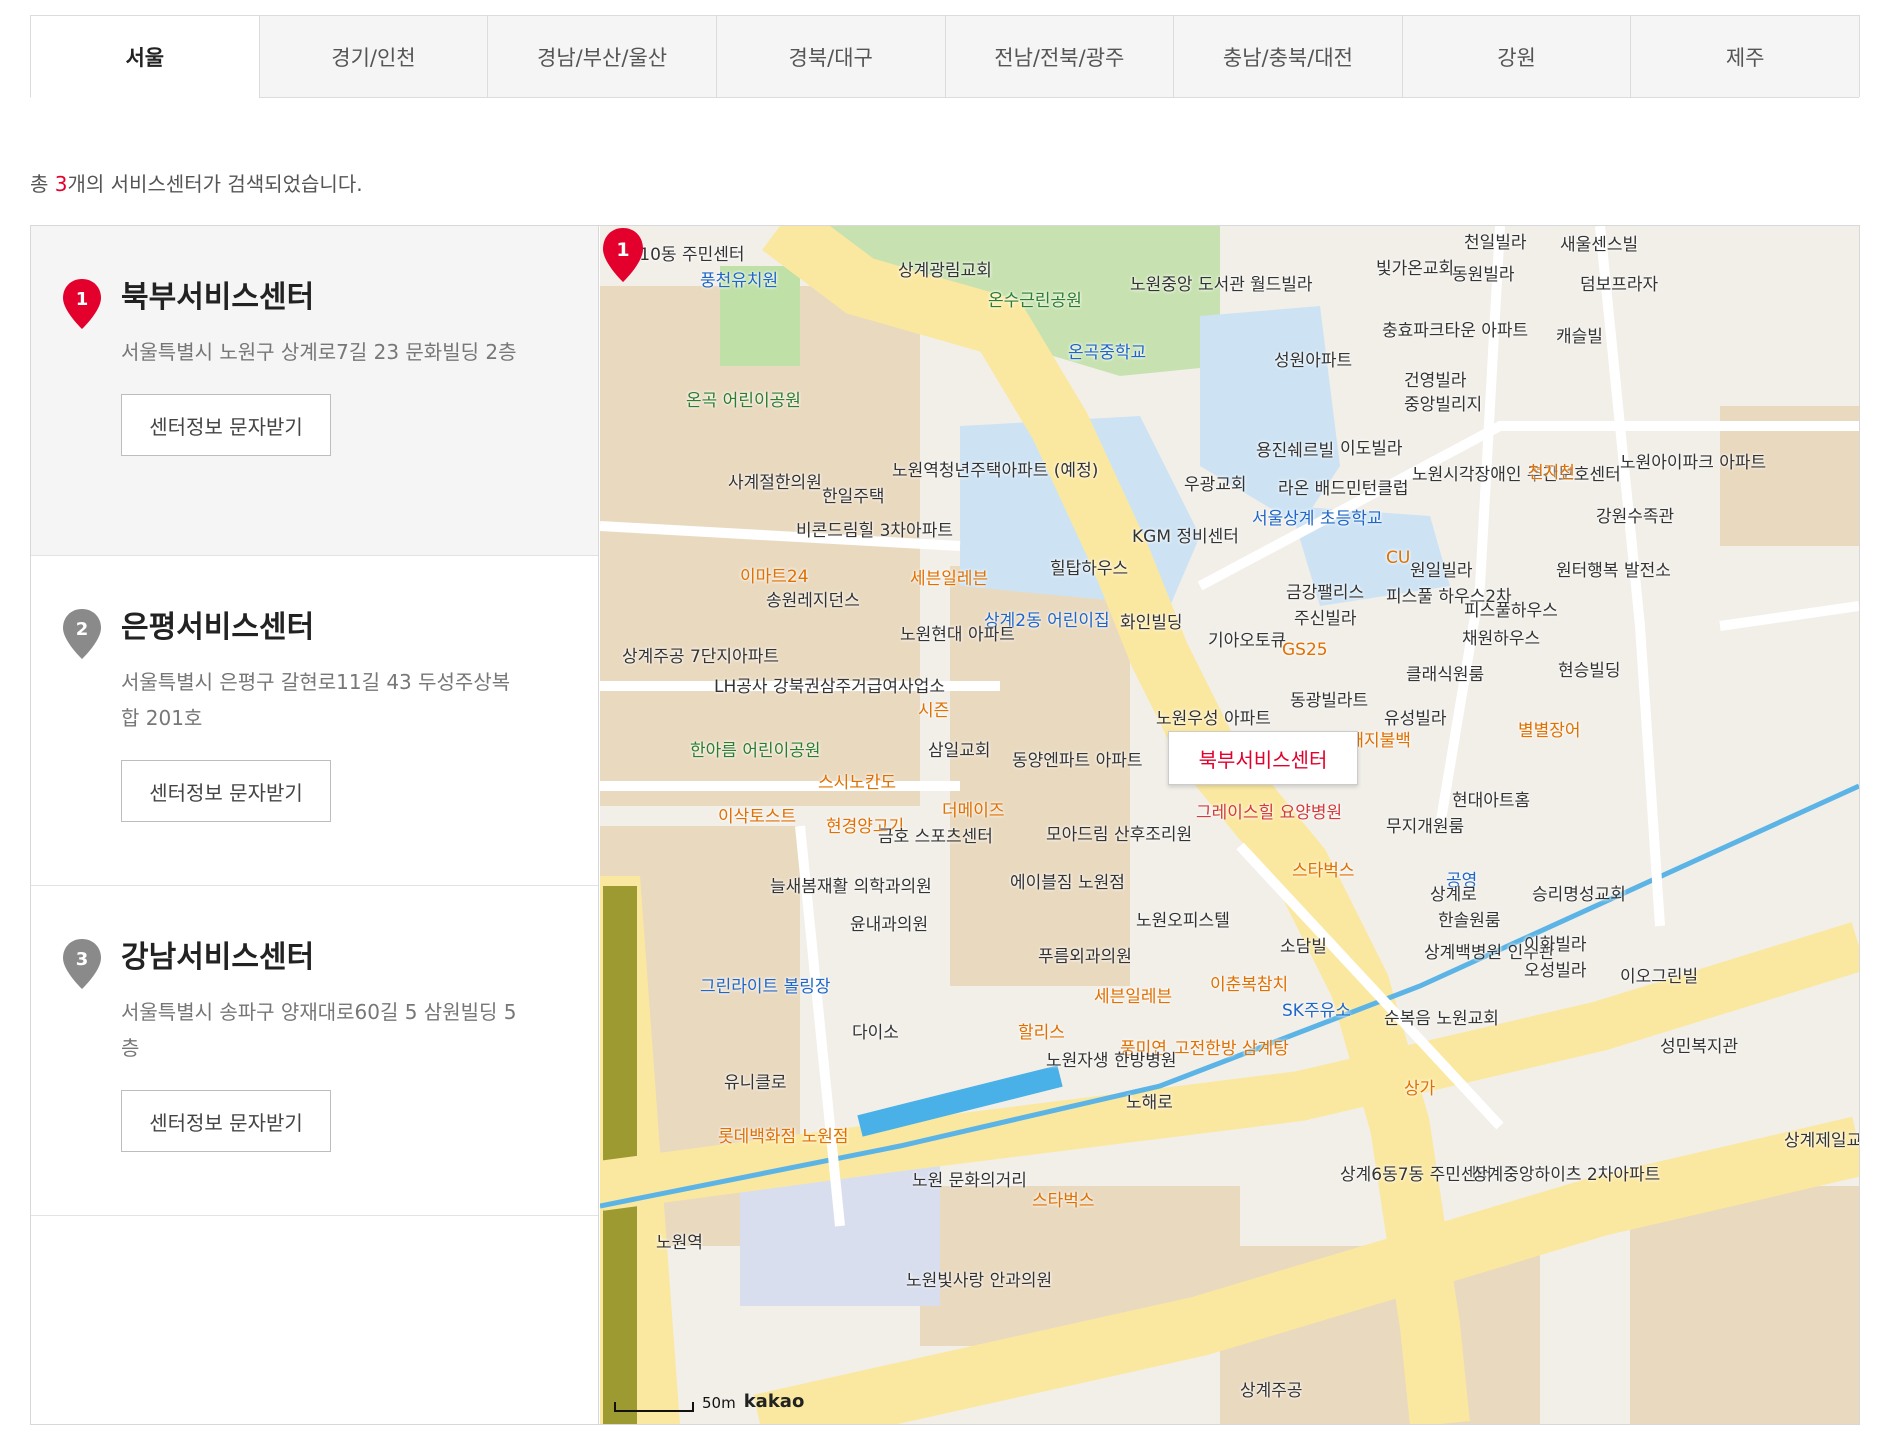 The image size is (1881, 1446). I want to click on map-label: 한아름 어린이공원, so click(755, 751).